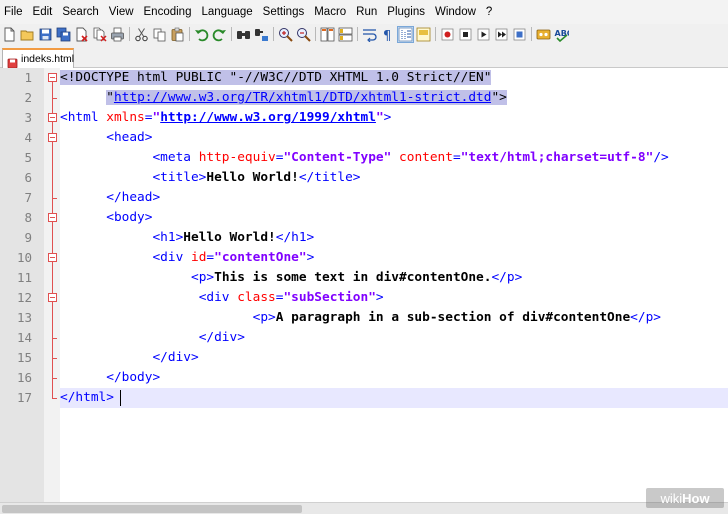  Describe the element at coordinates (406, 12) in the screenshot. I see `menu-plugins: Plugins` at that location.